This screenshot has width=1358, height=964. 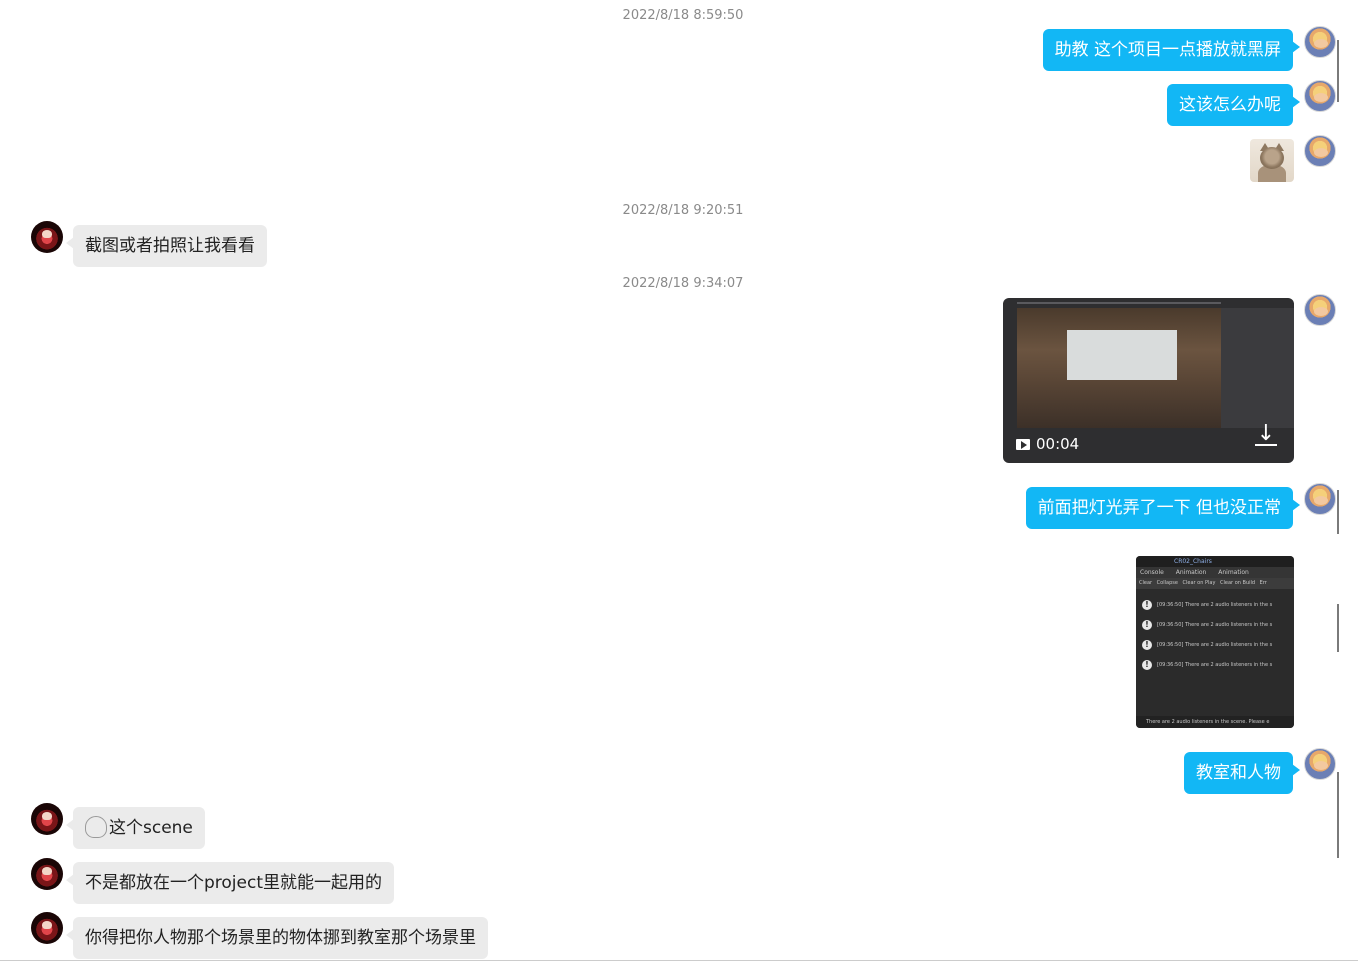 I want to click on timestamp: 2022/8/18 9:34:07, so click(x=683, y=283).